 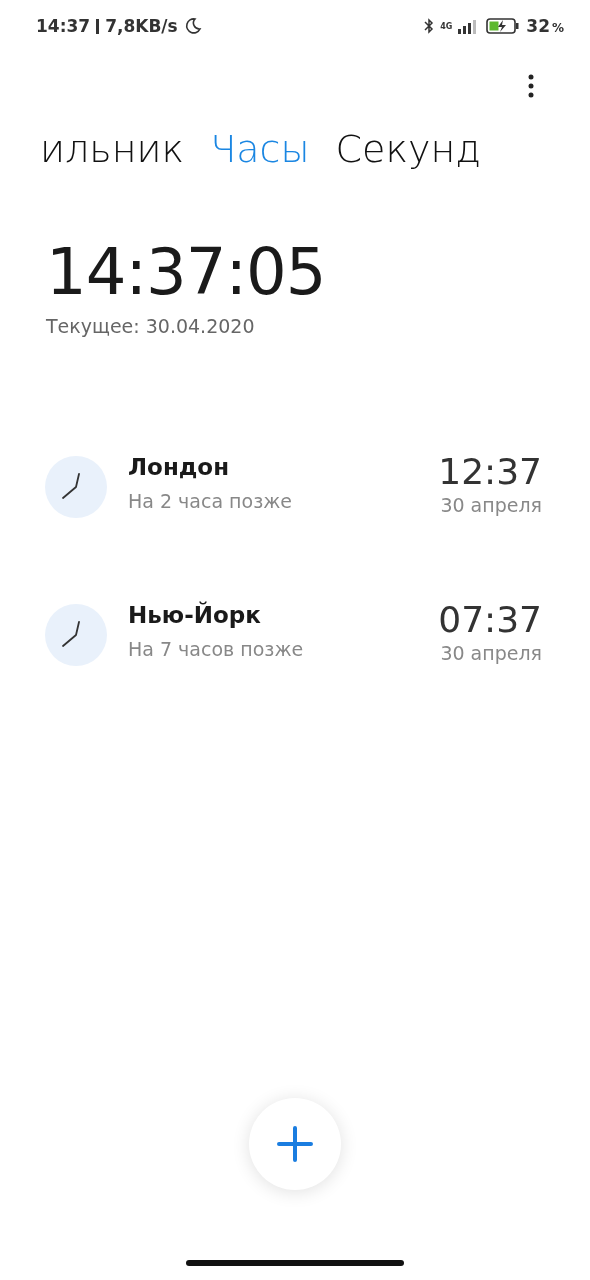 What do you see at coordinates (151, 326) in the screenshot?
I see `current-date: Текущее: 30.04.2020` at bounding box center [151, 326].